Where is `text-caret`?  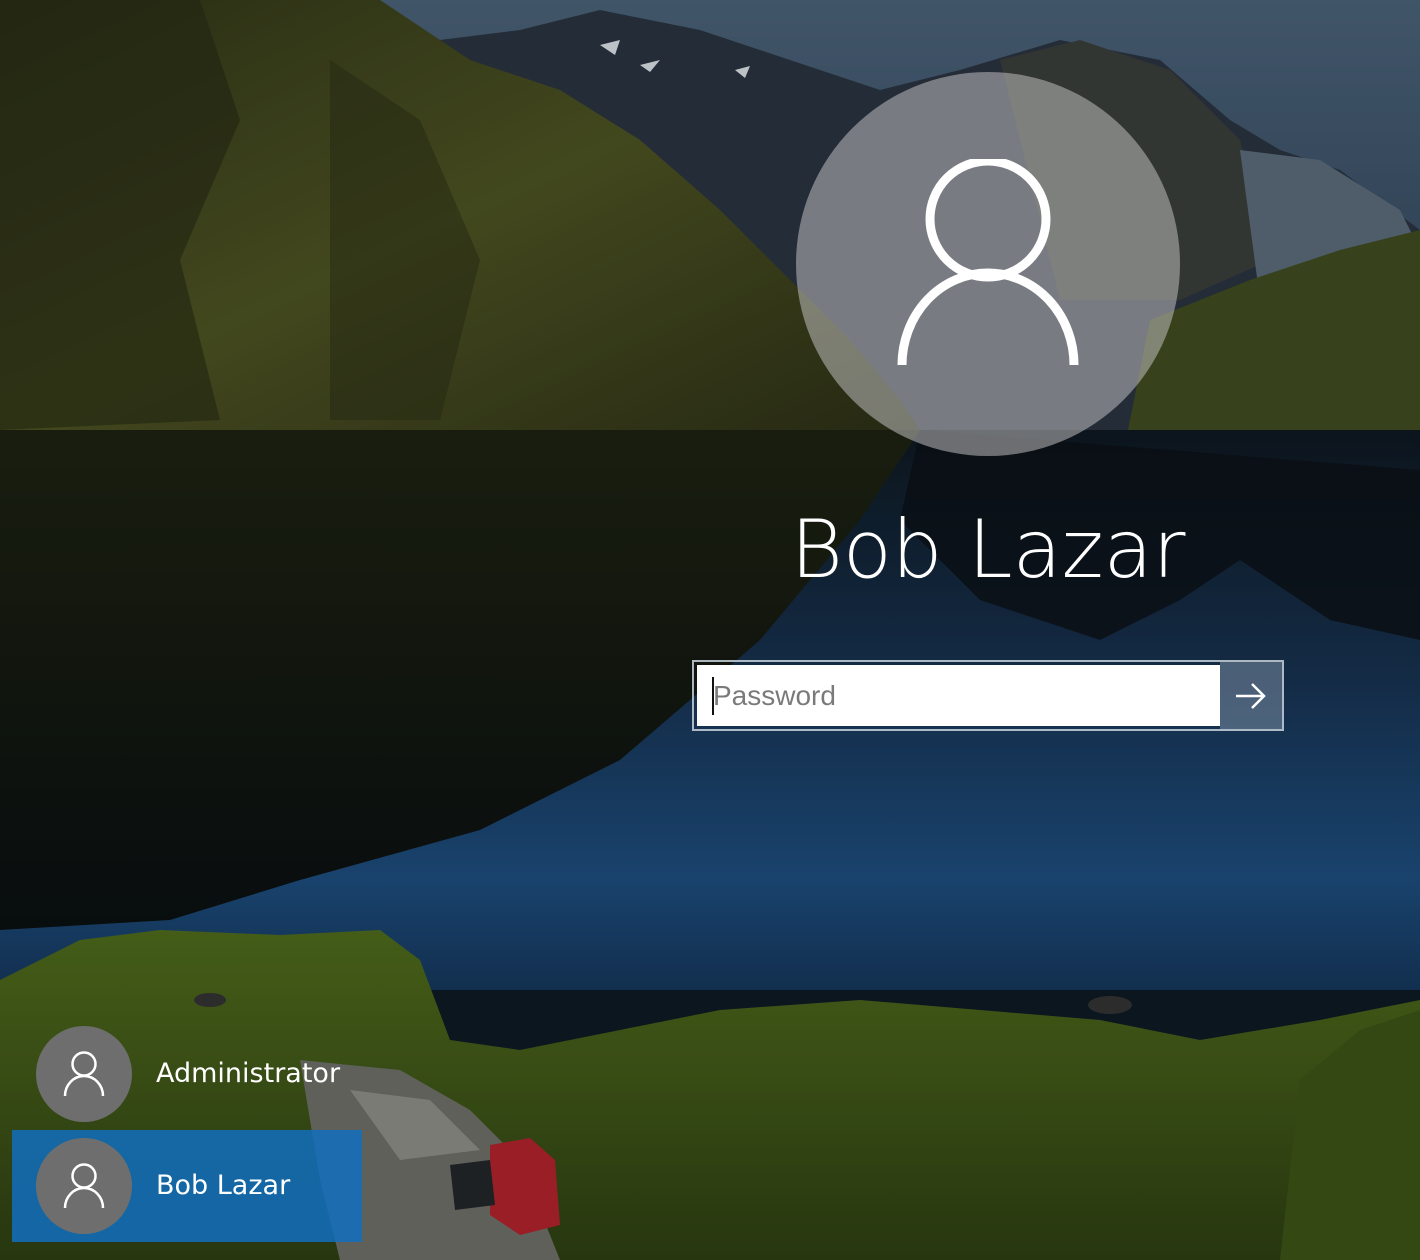 text-caret is located at coordinates (713, 696).